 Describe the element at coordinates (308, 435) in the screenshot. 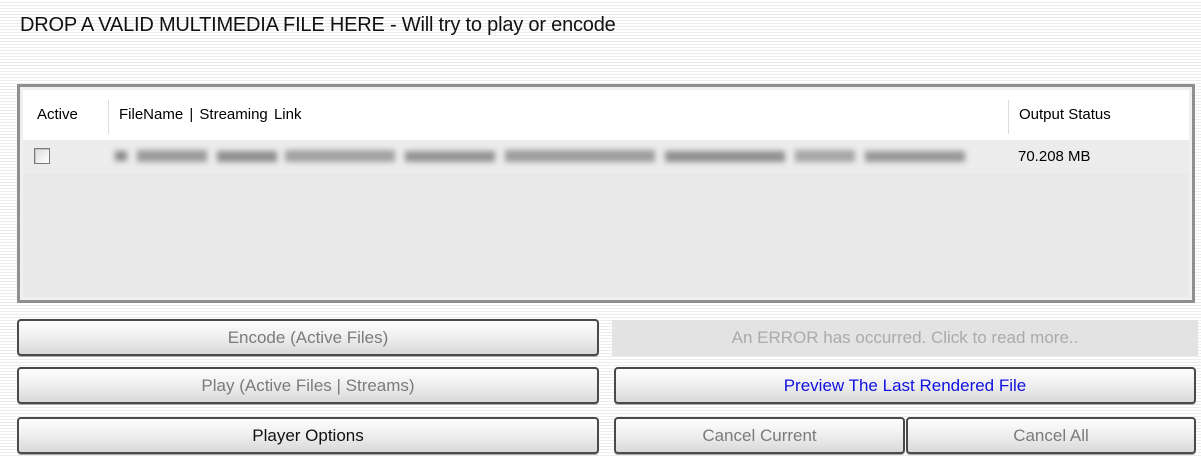

I see `player-options-button: Player Options` at that location.